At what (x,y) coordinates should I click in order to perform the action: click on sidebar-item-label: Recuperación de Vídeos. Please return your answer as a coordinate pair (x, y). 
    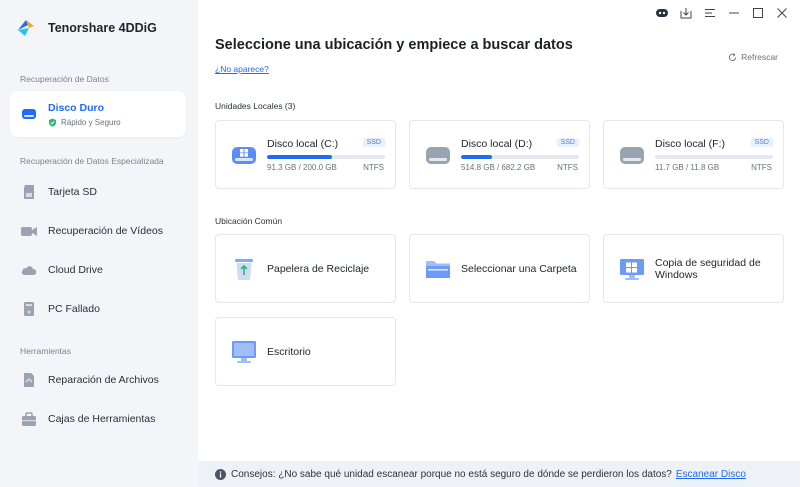
    Looking at the image, I should click on (105, 231).